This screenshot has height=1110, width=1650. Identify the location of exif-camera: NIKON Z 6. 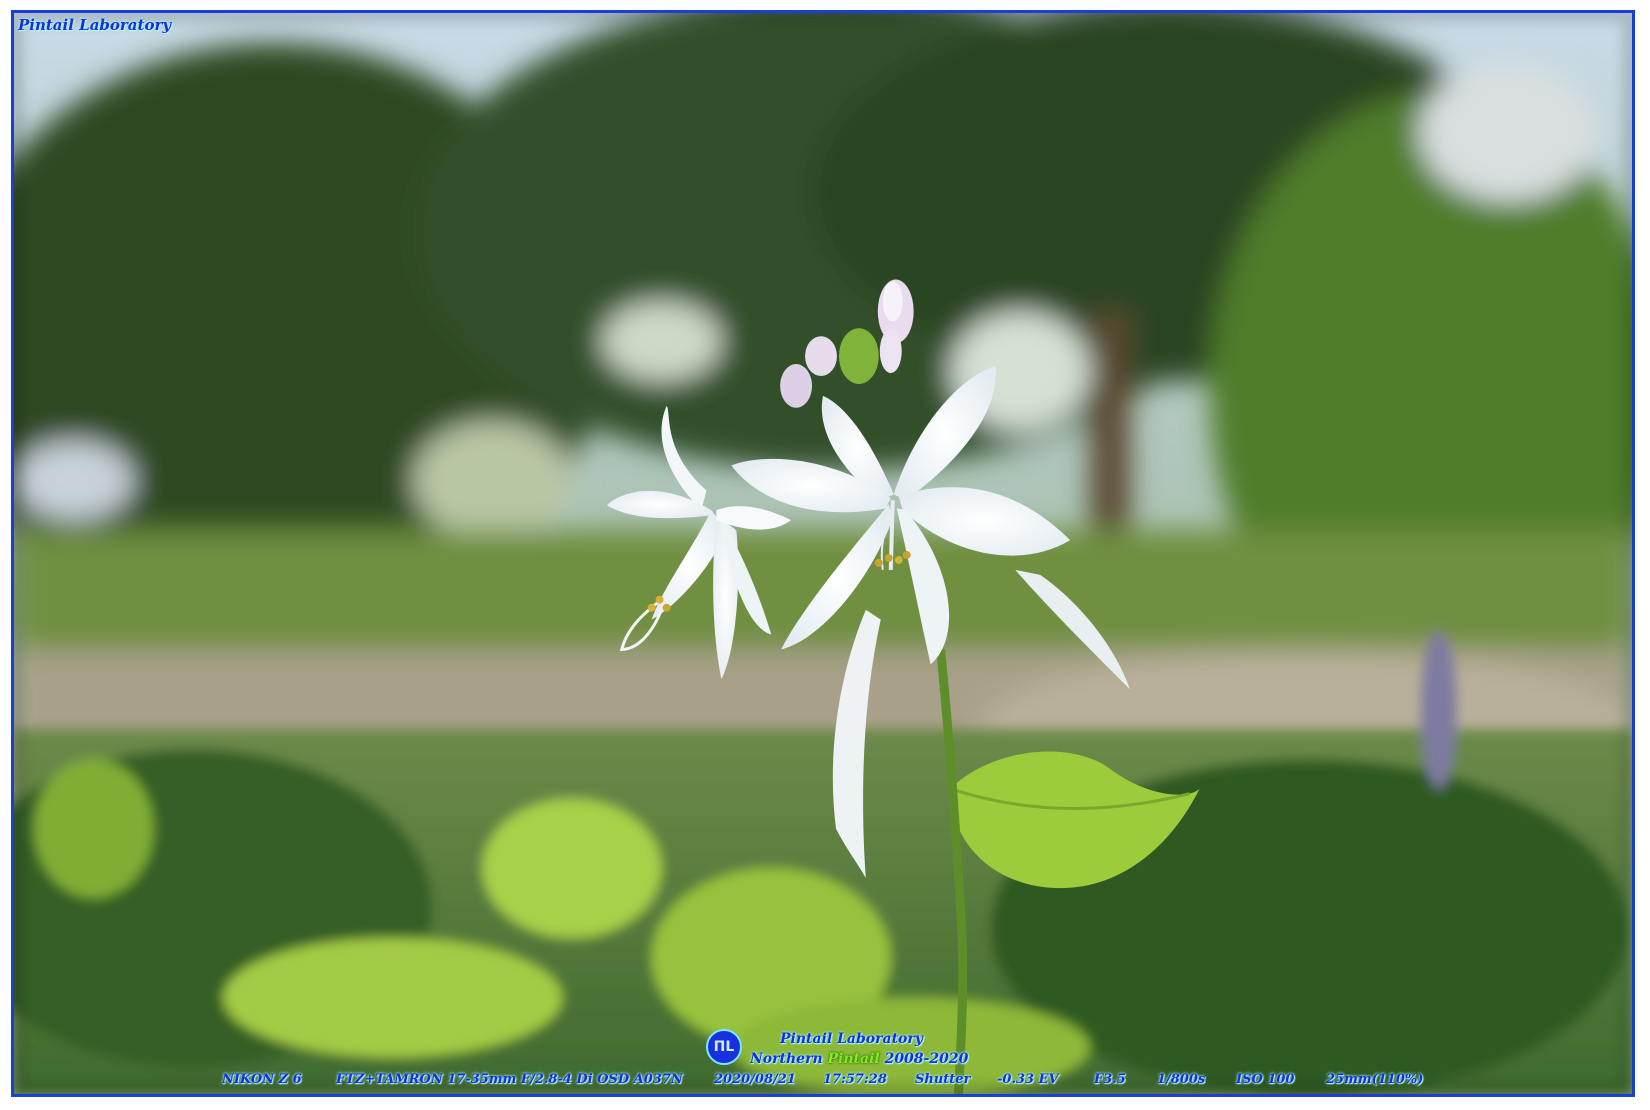
(262, 1079).